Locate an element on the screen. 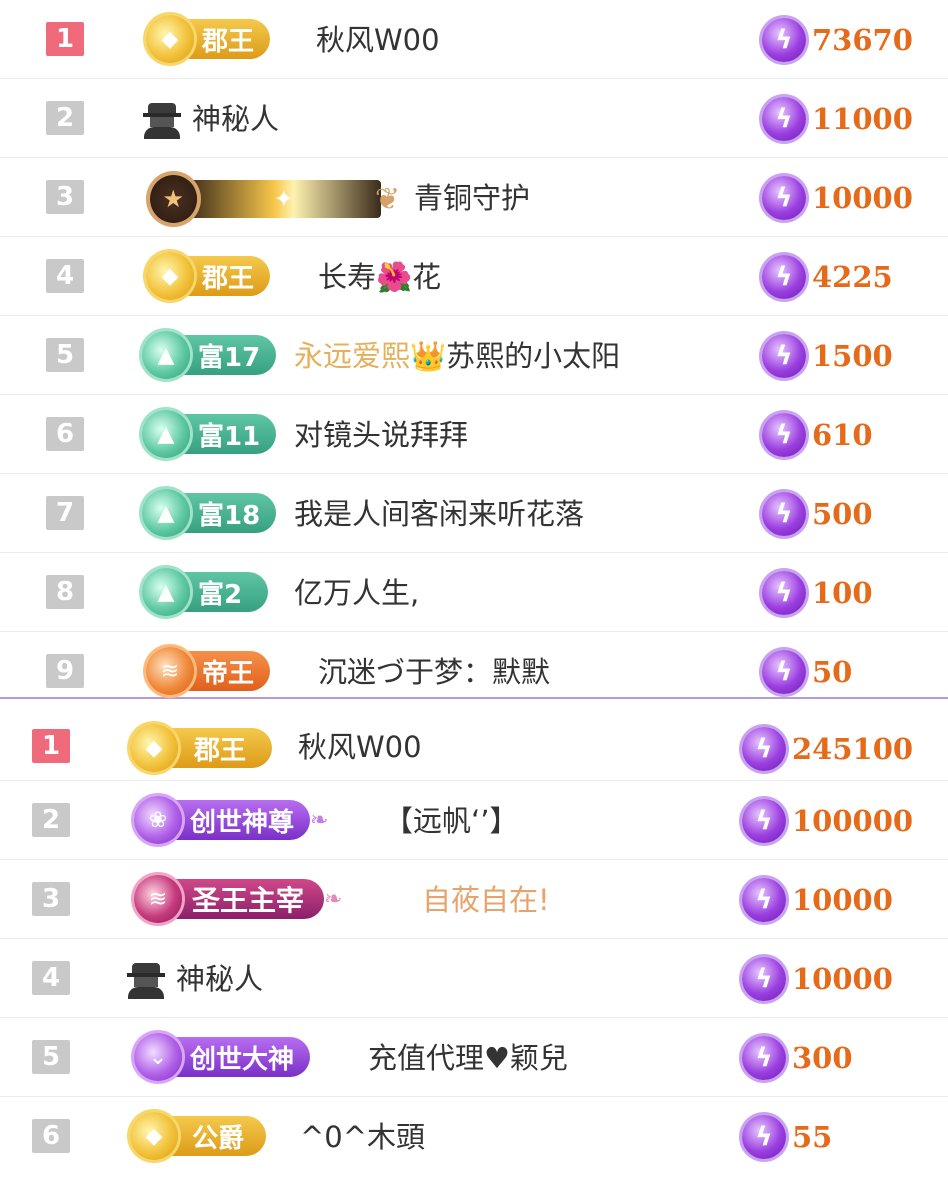 The image size is (948, 1190). name-text: 自莜自在! is located at coordinates (486, 900).